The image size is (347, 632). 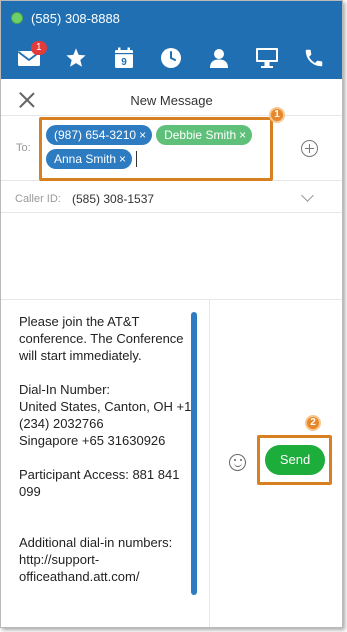 I want to click on clock-icon, so click(x=171, y=58).